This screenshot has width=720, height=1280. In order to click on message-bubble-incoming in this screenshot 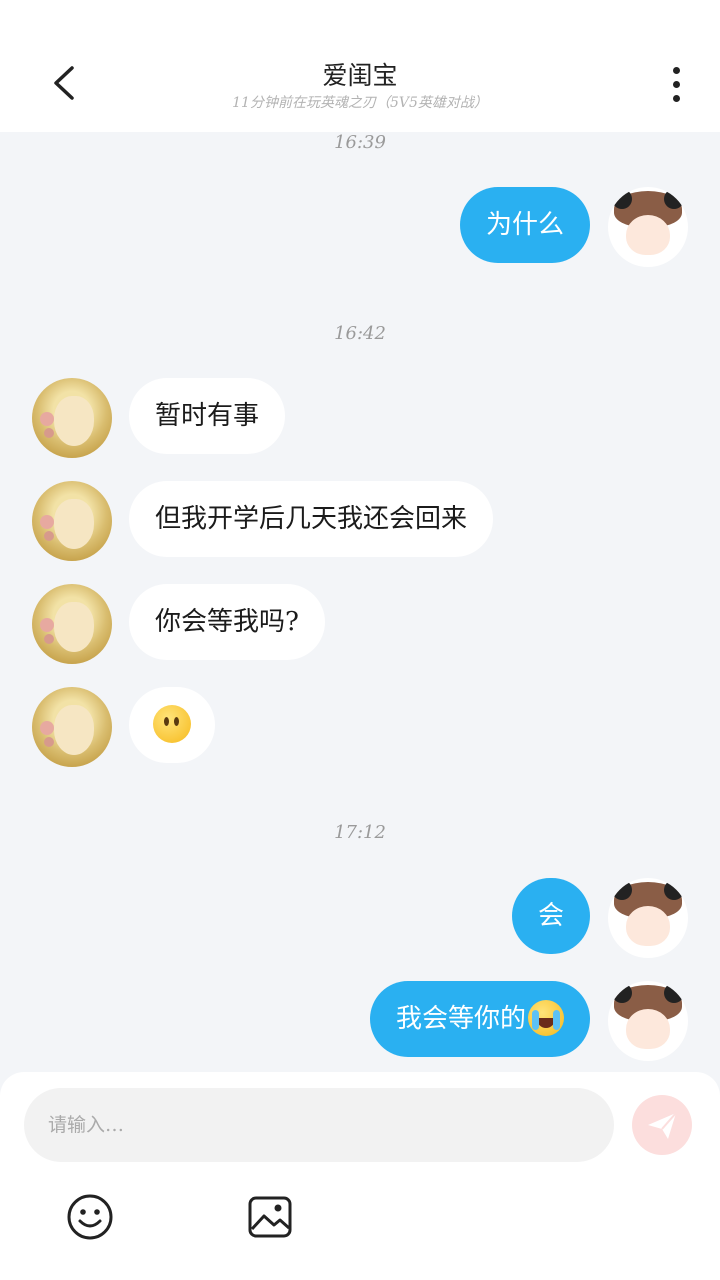, I will do `click(172, 725)`.